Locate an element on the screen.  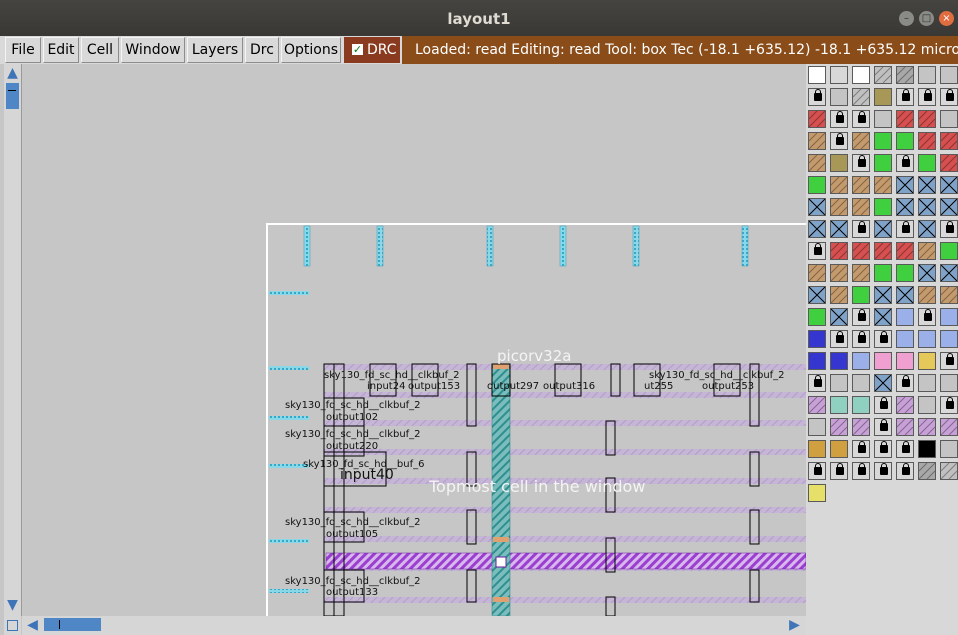
menu-edit: Edit is located at coordinates (61, 50).